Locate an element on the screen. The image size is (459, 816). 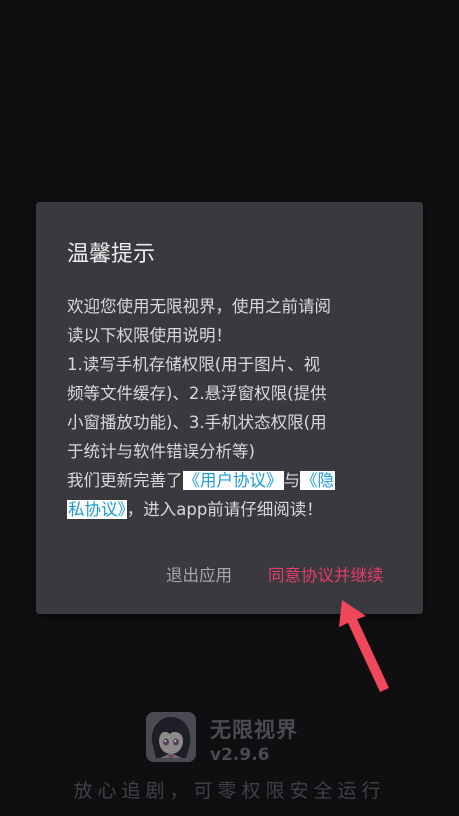
app-logo-icon is located at coordinates (171, 737).